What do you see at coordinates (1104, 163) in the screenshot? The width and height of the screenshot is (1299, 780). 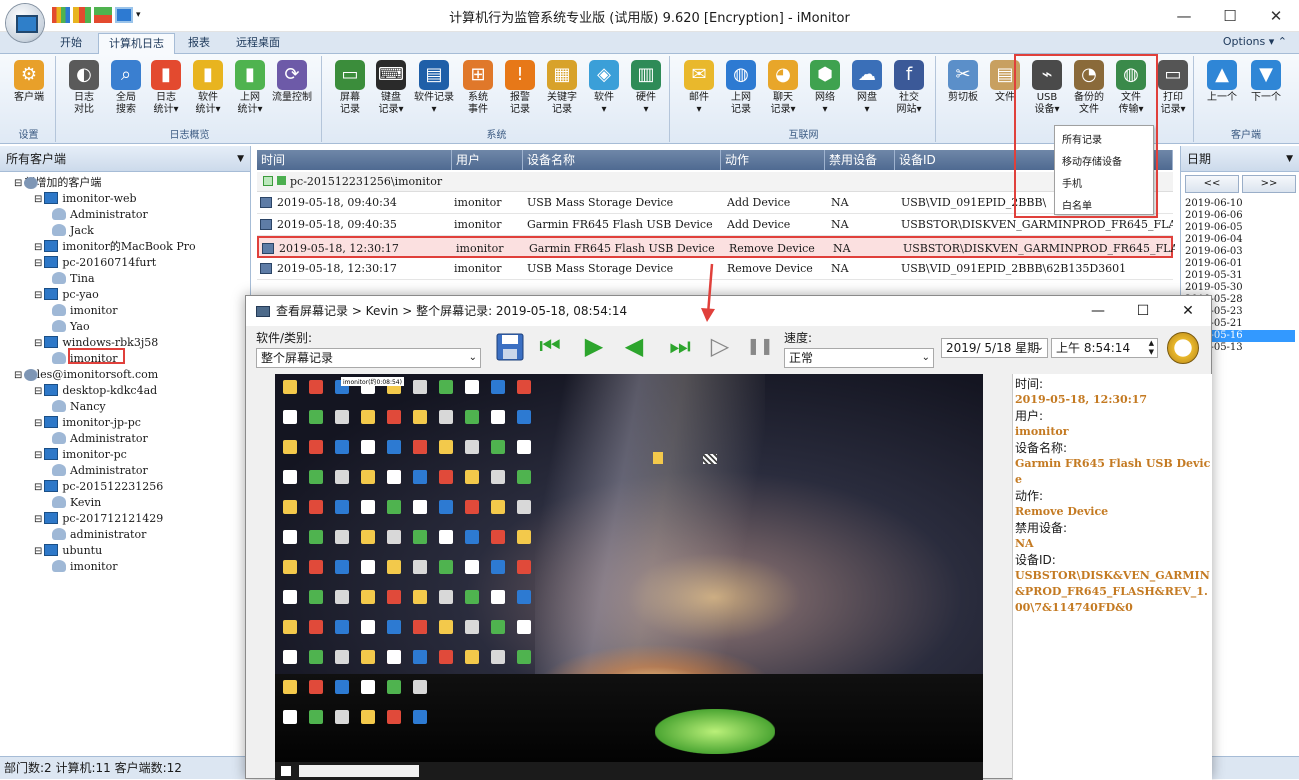 I see `menu-removable-storage: 移动存储设备` at bounding box center [1104, 163].